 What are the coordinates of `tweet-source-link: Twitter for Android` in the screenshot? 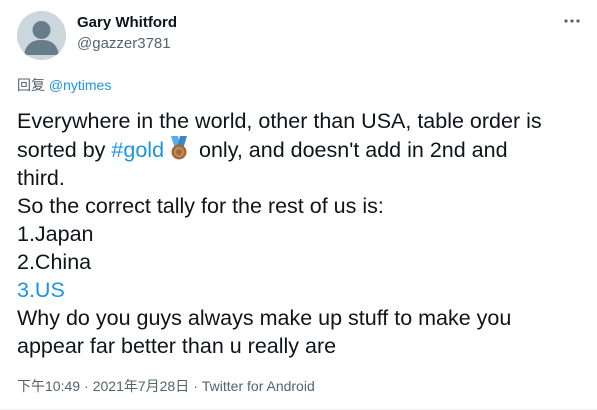 It's located at (258, 386).